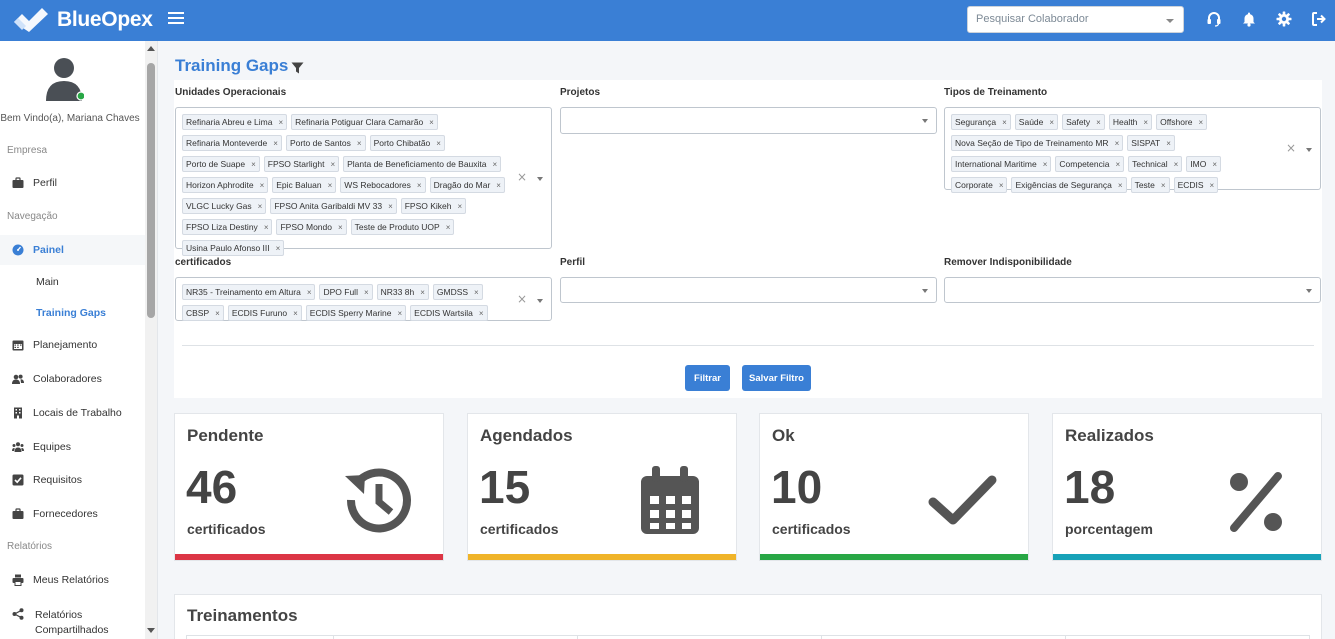  Describe the element at coordinates (232, 143) in the screenshot. I see `filter-chip: Refinaria Monteverde ×` at that location.